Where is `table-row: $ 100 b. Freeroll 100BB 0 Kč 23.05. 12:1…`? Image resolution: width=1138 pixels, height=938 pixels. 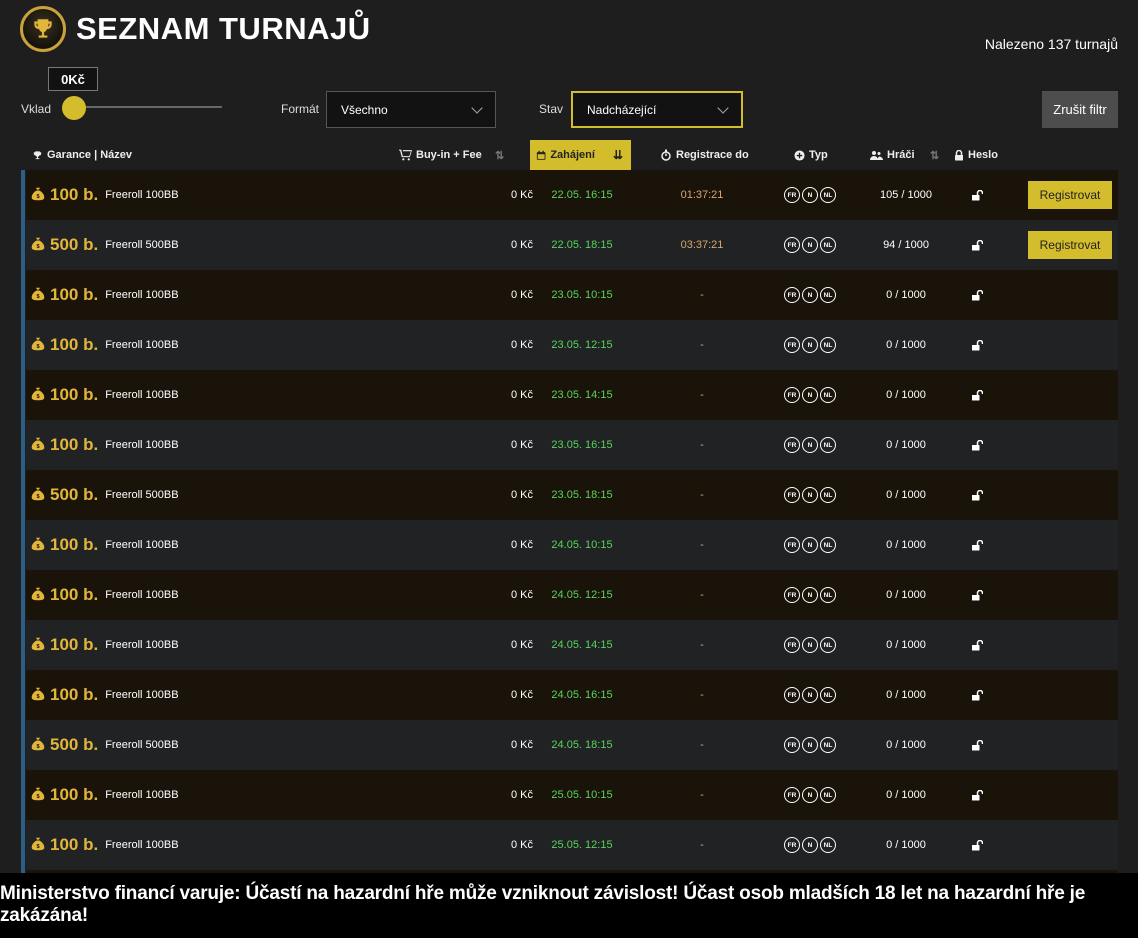
table-row: $ 100 b. Freeroll 100BB 0 Kč 23.05. 12:1… is located at coordinates (572, 345).